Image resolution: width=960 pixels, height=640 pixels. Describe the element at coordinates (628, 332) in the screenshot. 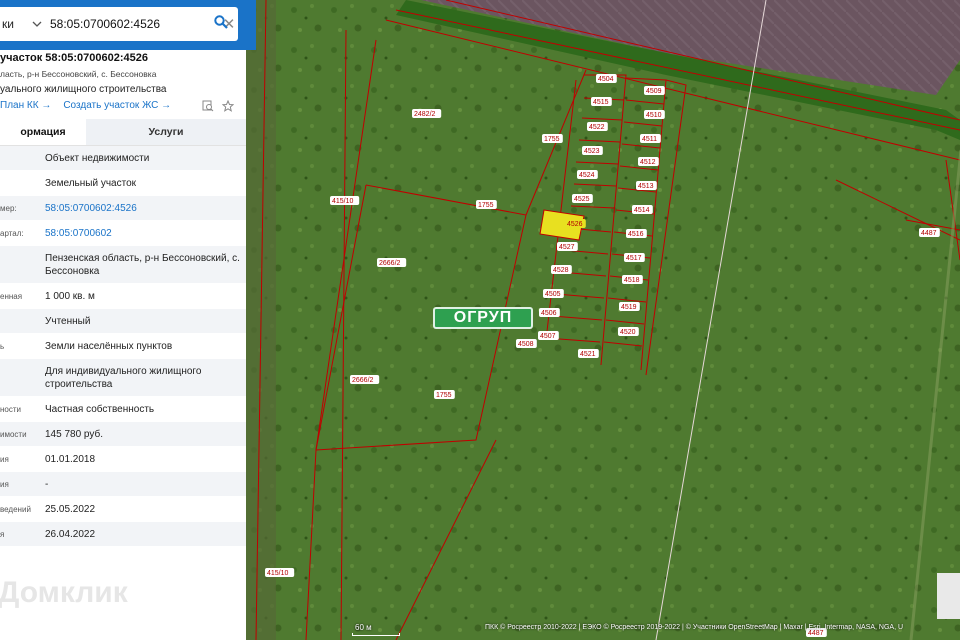

I see `plot-number-label: 4520` at that location.